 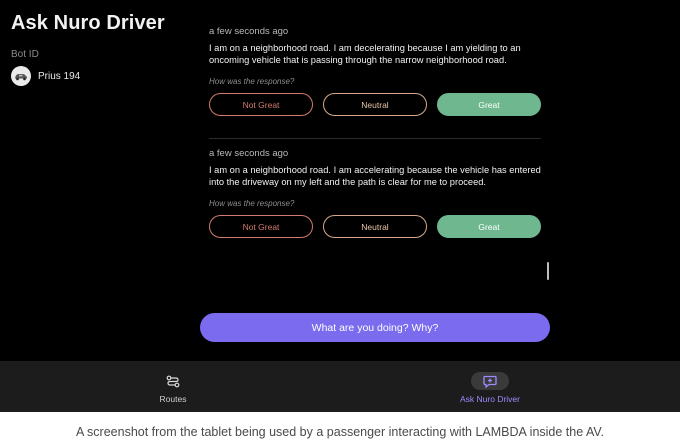 I want to click on bot-id-label: Bot ID, so click(x=25, y=54).